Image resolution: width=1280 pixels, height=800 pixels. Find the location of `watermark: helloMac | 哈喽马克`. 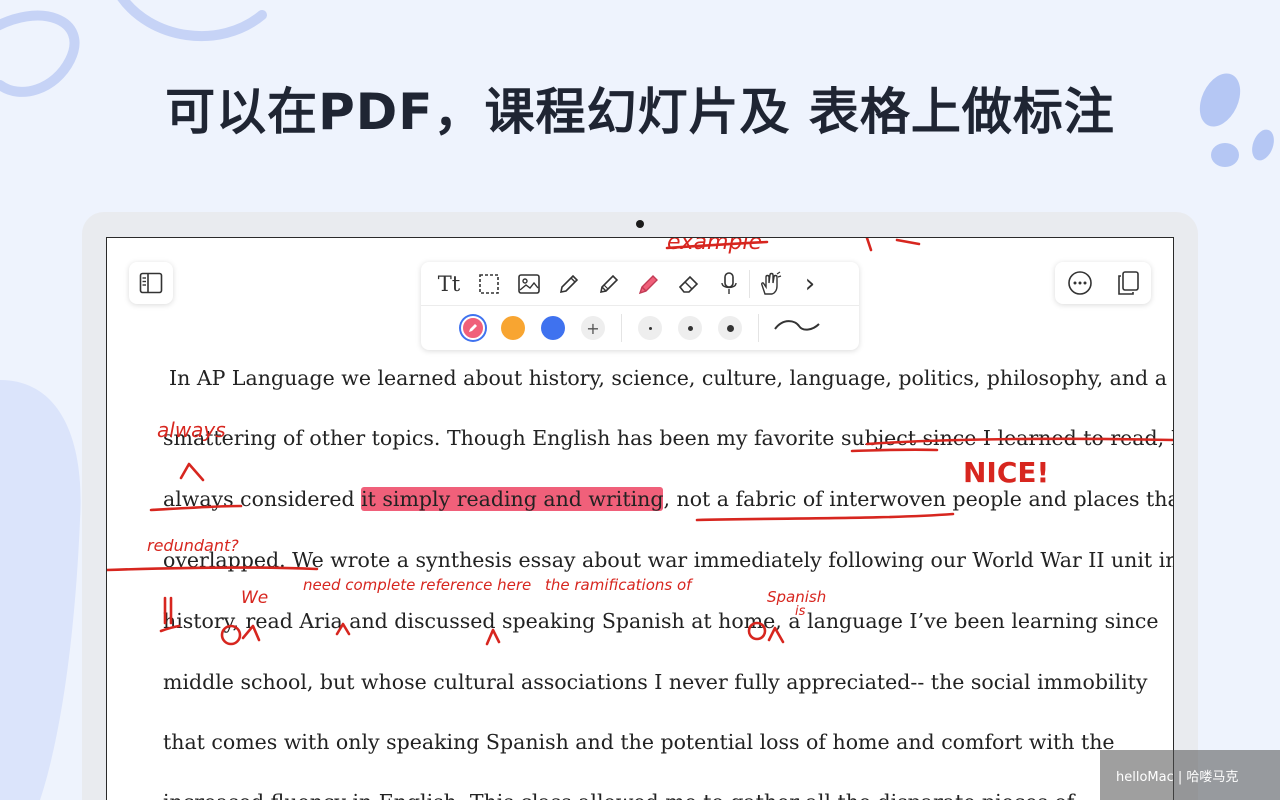

watermark: helloMac | 哈喽马克 is located at coordinates (1190, 775).